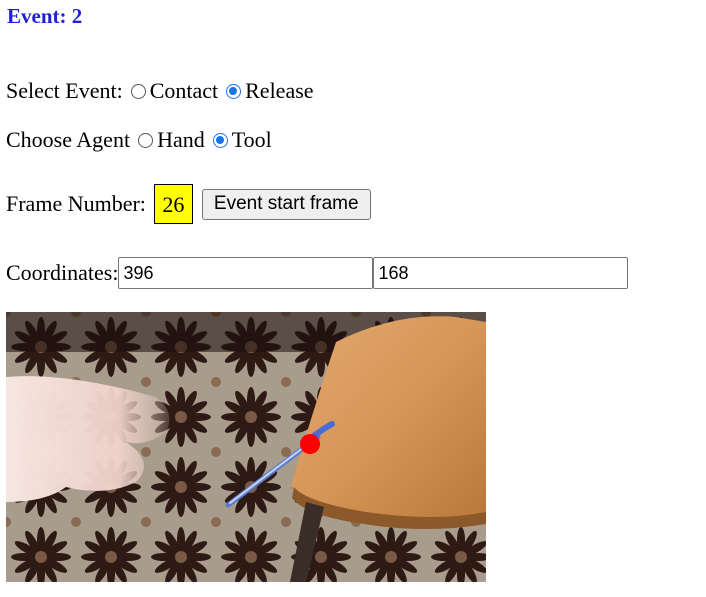 This screenshot has height=597, width=706. I want to click on radio-contact-label: Contact, so click(184, 91).